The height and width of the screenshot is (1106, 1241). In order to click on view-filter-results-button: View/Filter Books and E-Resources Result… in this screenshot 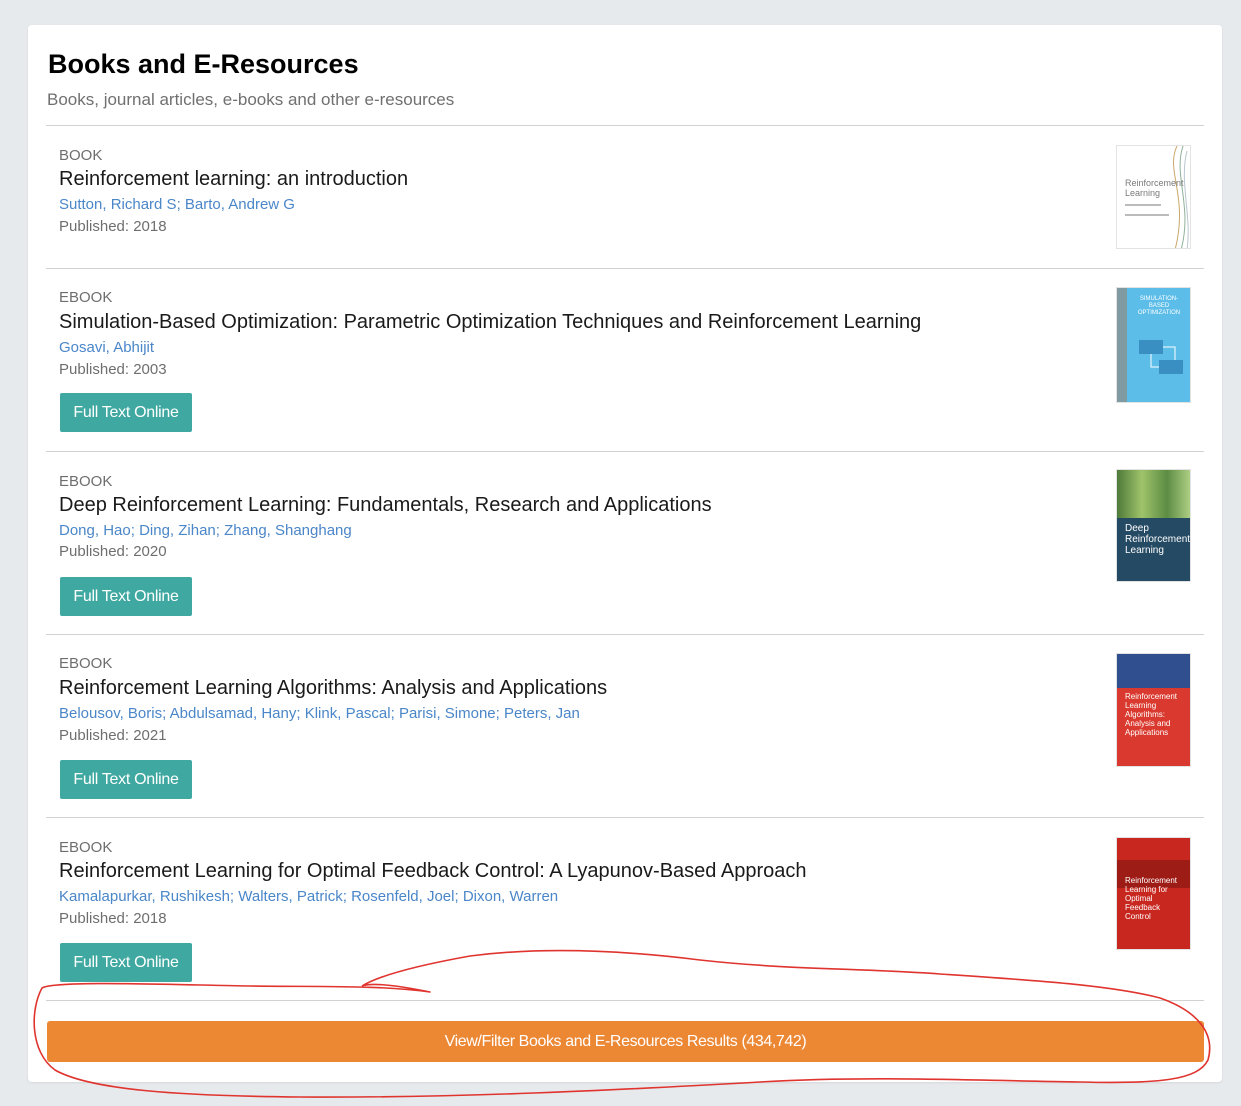, I will do `click(625, 1041)`.